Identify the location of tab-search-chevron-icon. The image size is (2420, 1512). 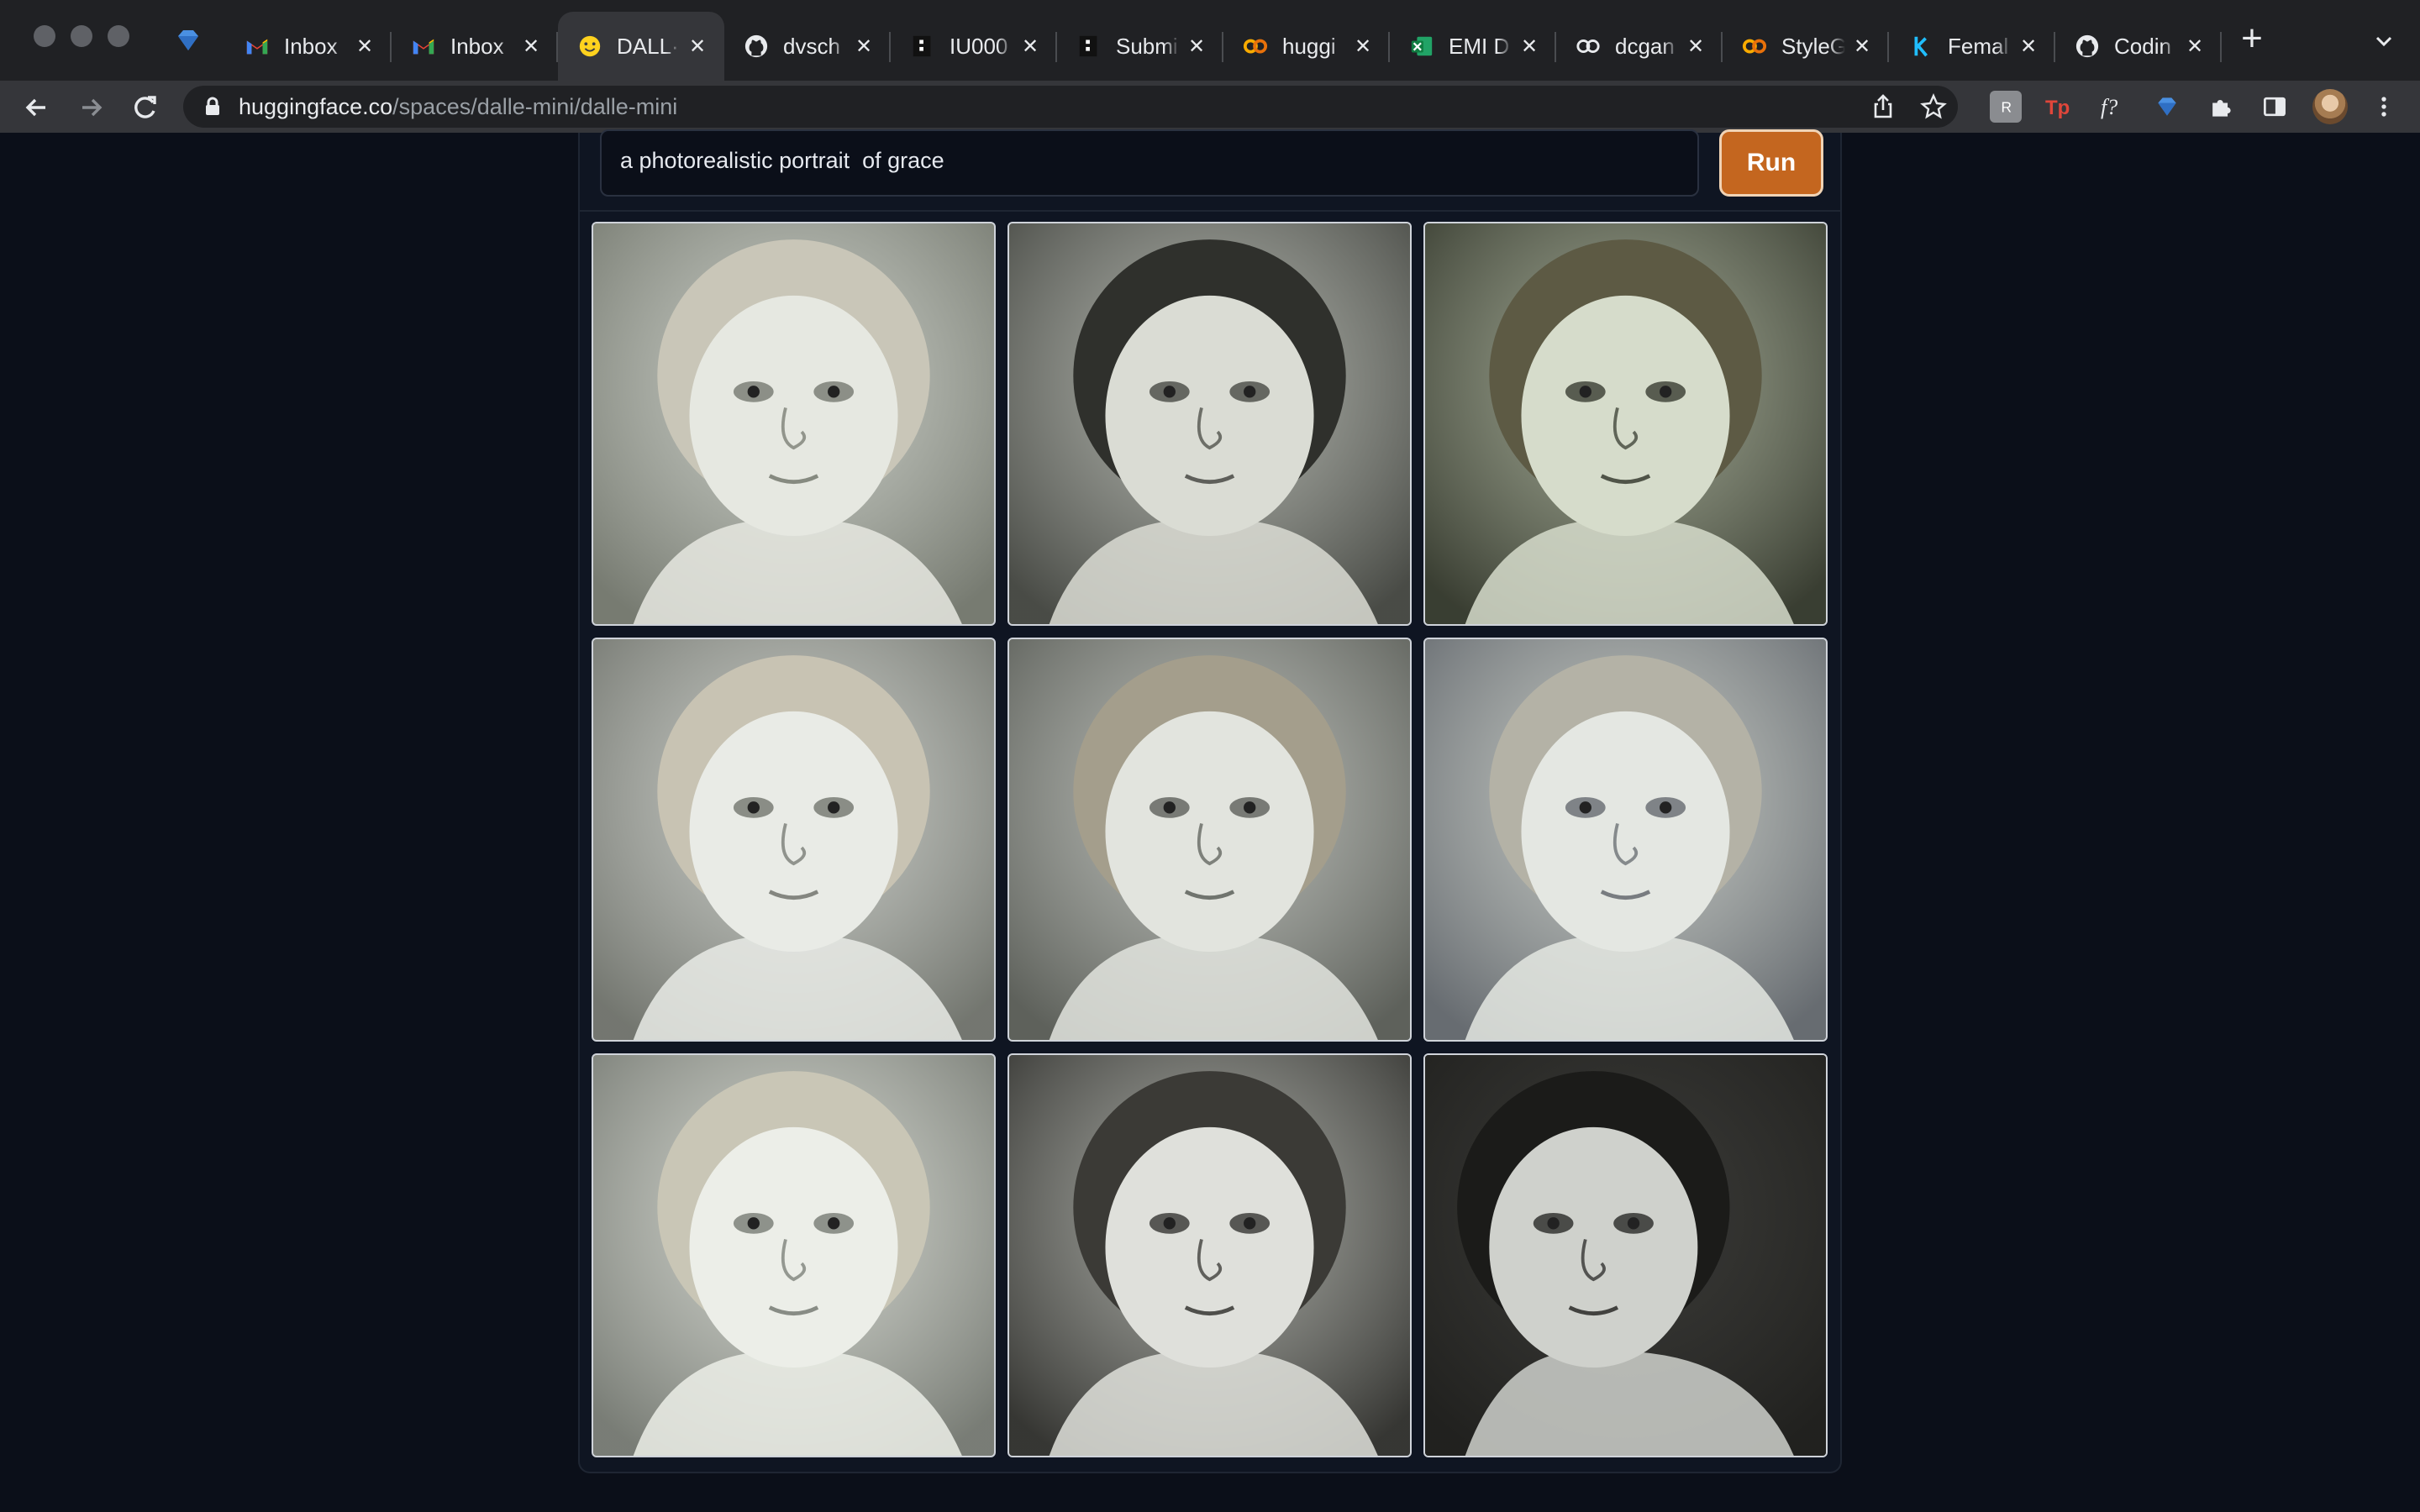
(2384, 41).